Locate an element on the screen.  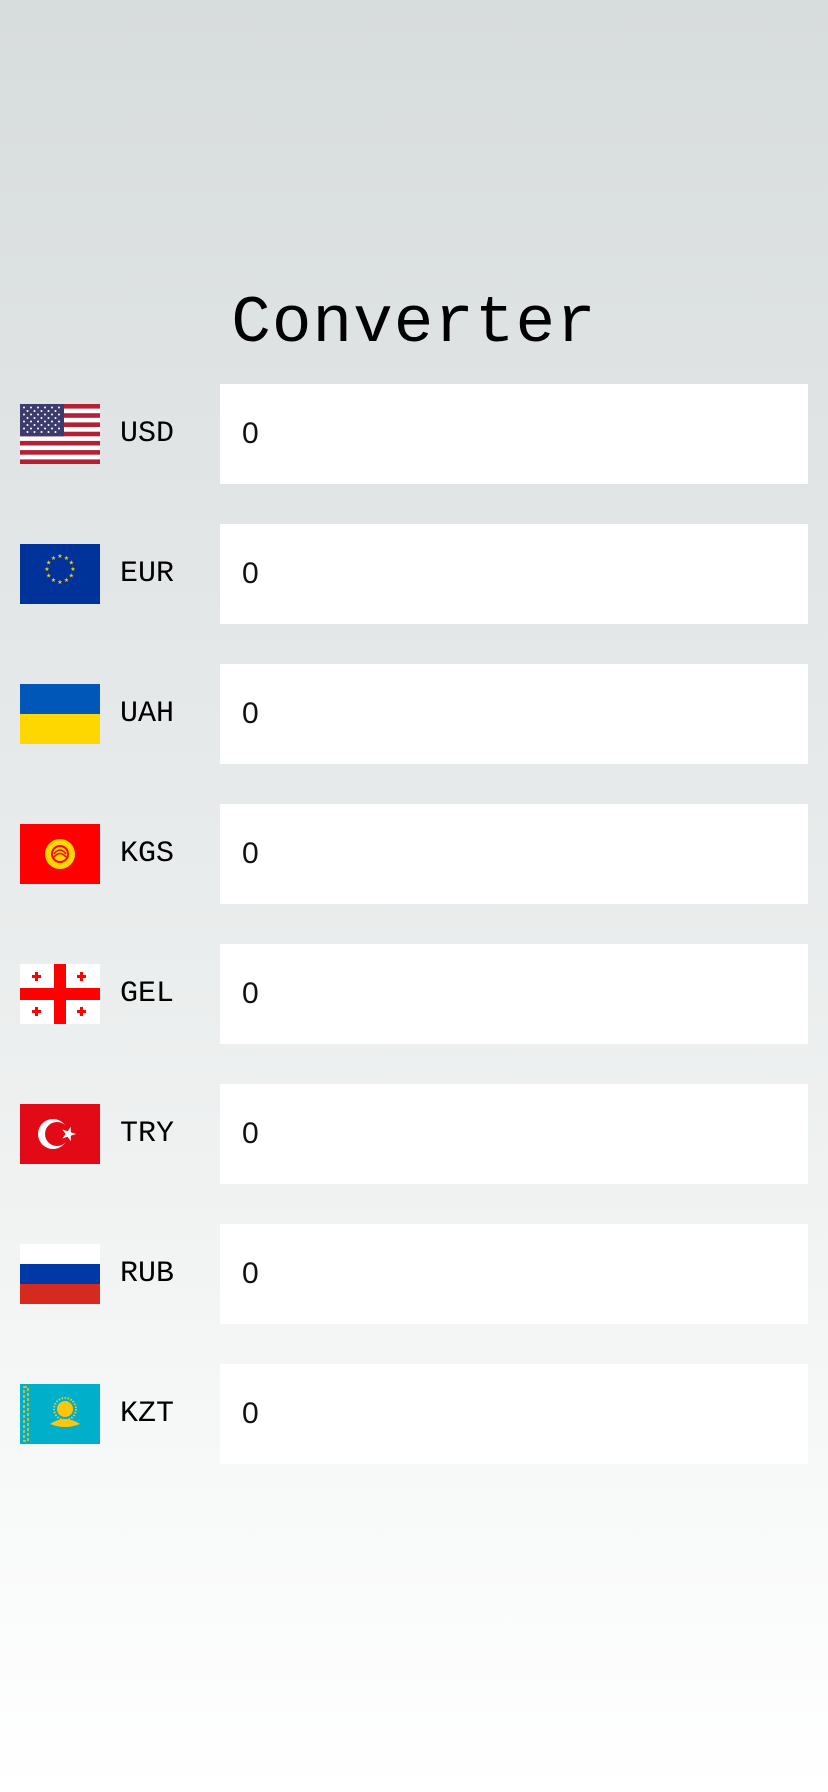
kazakhstan-flag-icon is located at coordinates (60, 1414).